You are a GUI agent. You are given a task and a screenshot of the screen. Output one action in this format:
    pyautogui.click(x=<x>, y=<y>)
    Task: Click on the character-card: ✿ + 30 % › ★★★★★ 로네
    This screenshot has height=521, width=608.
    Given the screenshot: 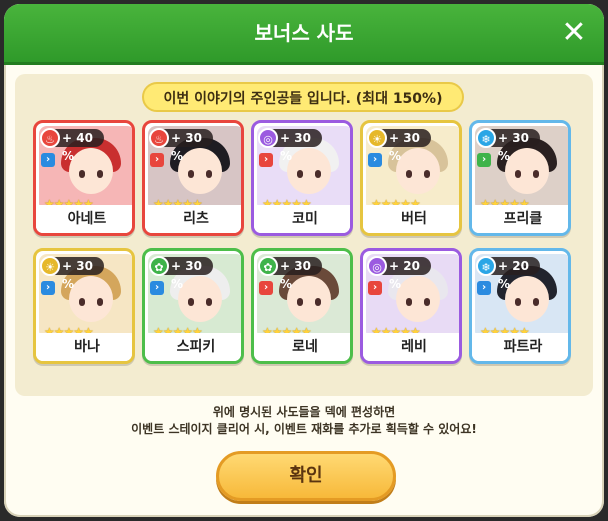 What is the action you would take?
    pyautogui.click(x=302, y=306)
    